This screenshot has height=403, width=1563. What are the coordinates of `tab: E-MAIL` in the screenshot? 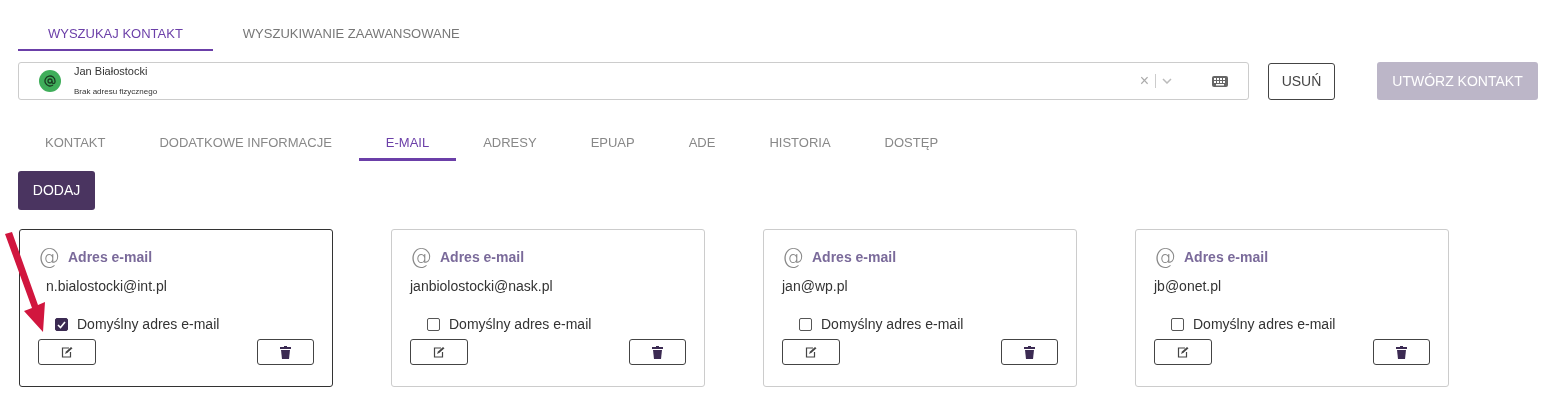 It's located at (407, 144).